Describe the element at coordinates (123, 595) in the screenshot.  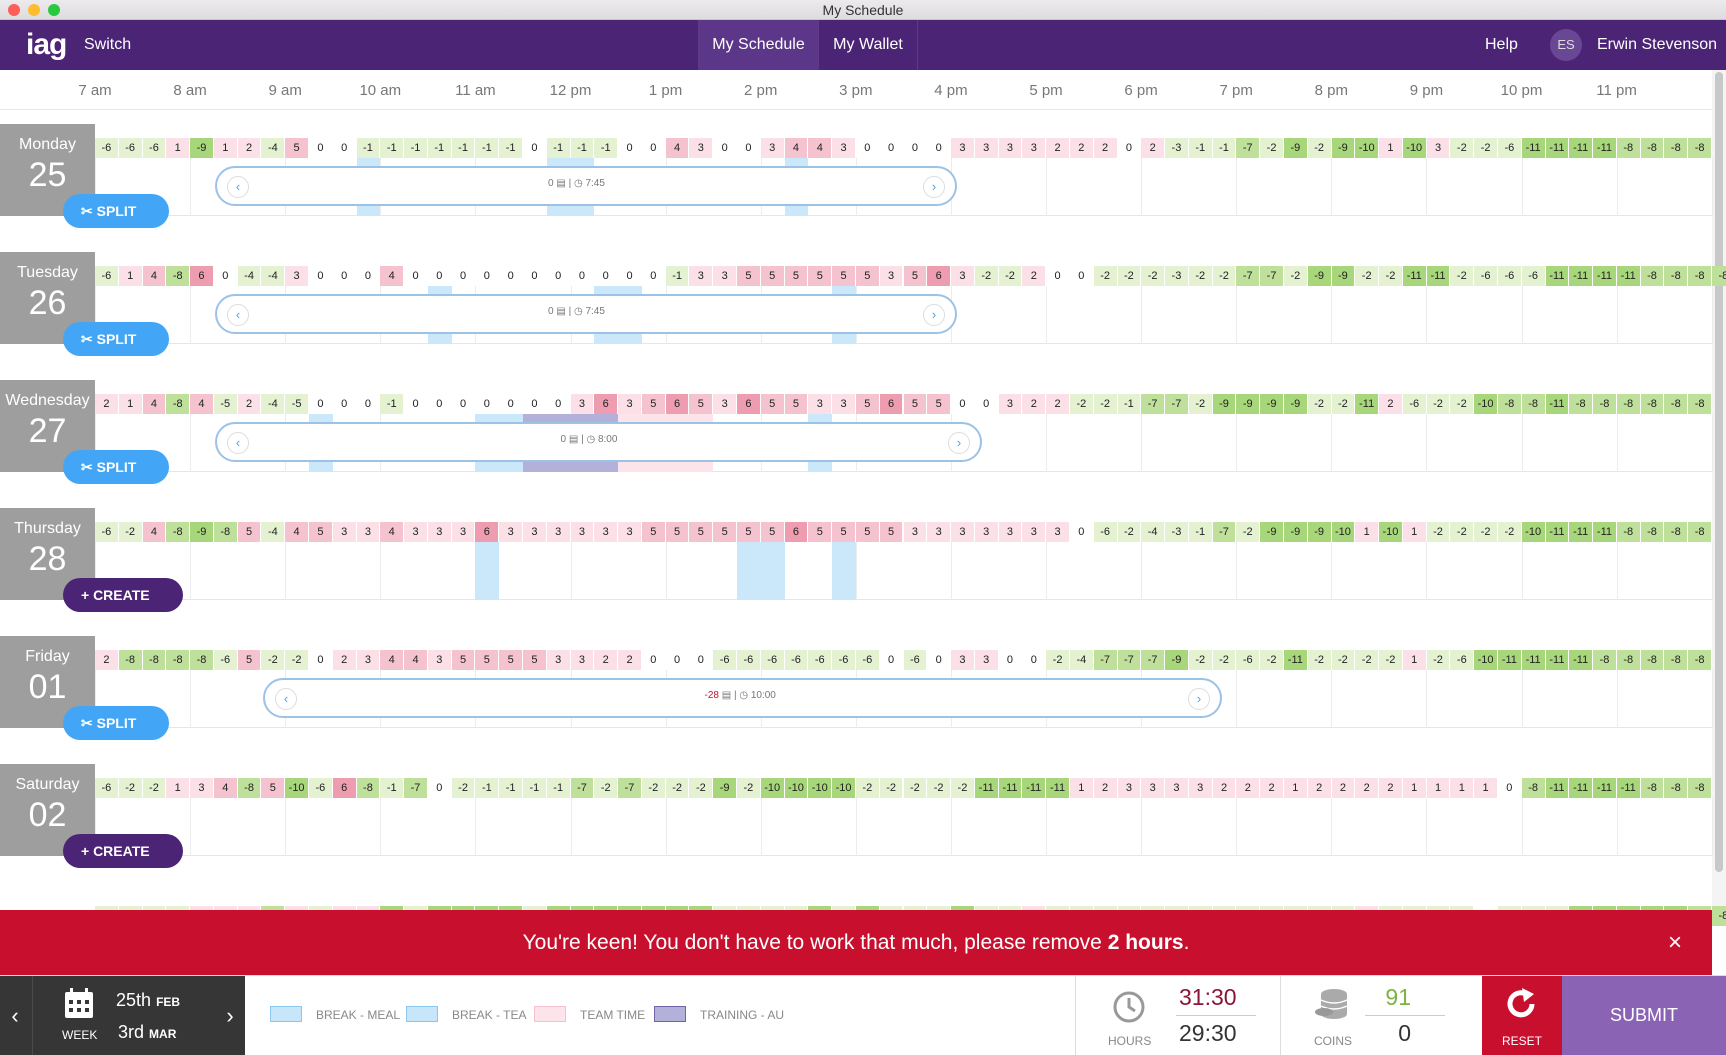
I see `create-button: + CREATE` at that location.